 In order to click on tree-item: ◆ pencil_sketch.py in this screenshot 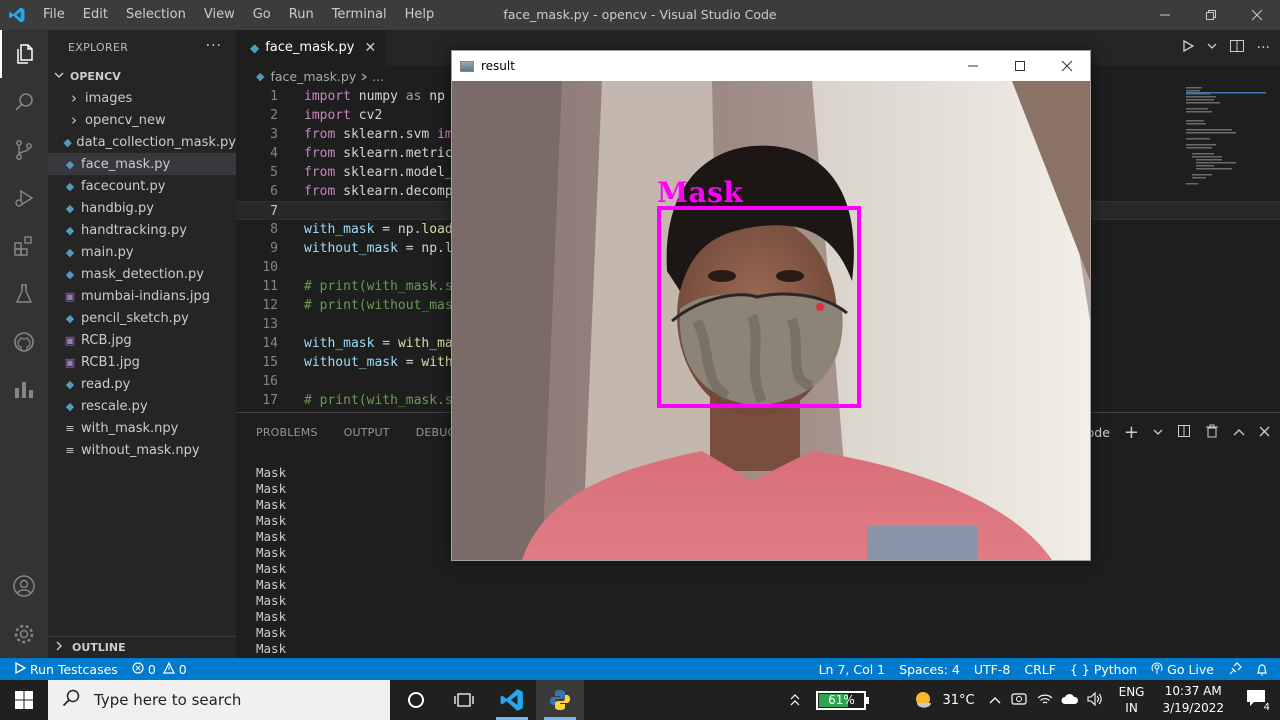, I will do `click(142, 318)`.